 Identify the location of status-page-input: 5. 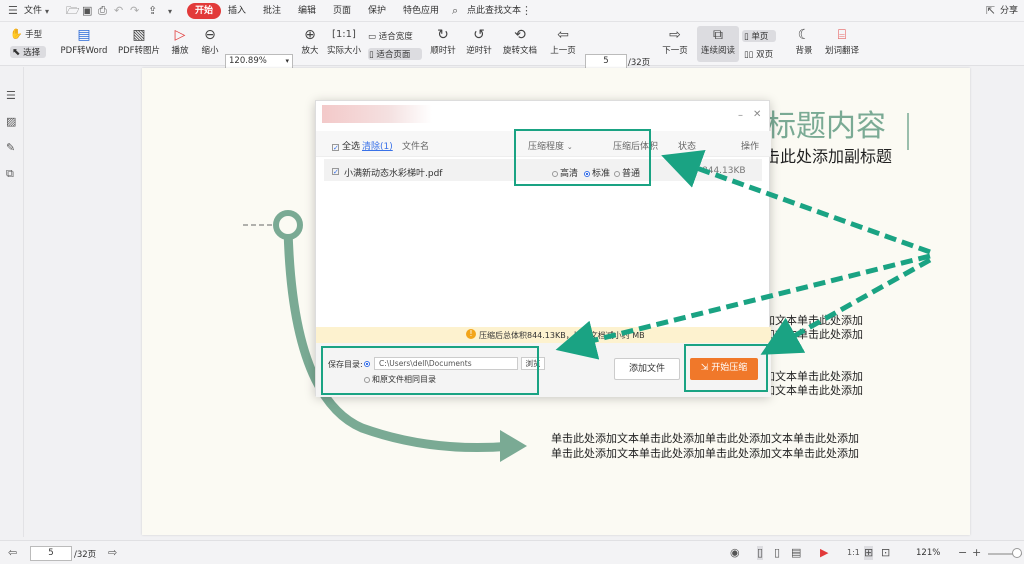
(51, 553).